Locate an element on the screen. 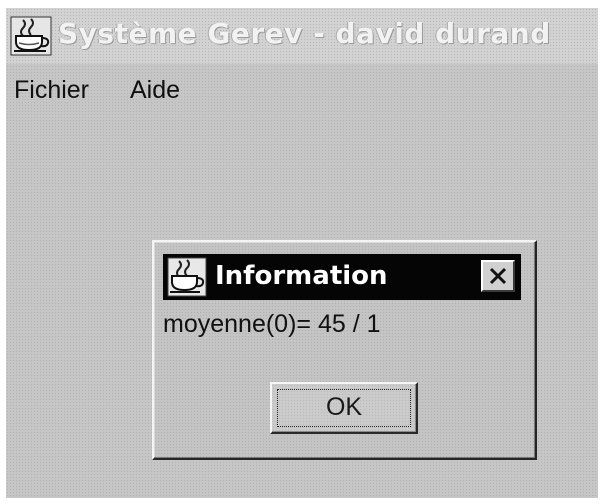 The width and height of the screenshot is (604, 504). close-button is located at coordinates (498, 276).